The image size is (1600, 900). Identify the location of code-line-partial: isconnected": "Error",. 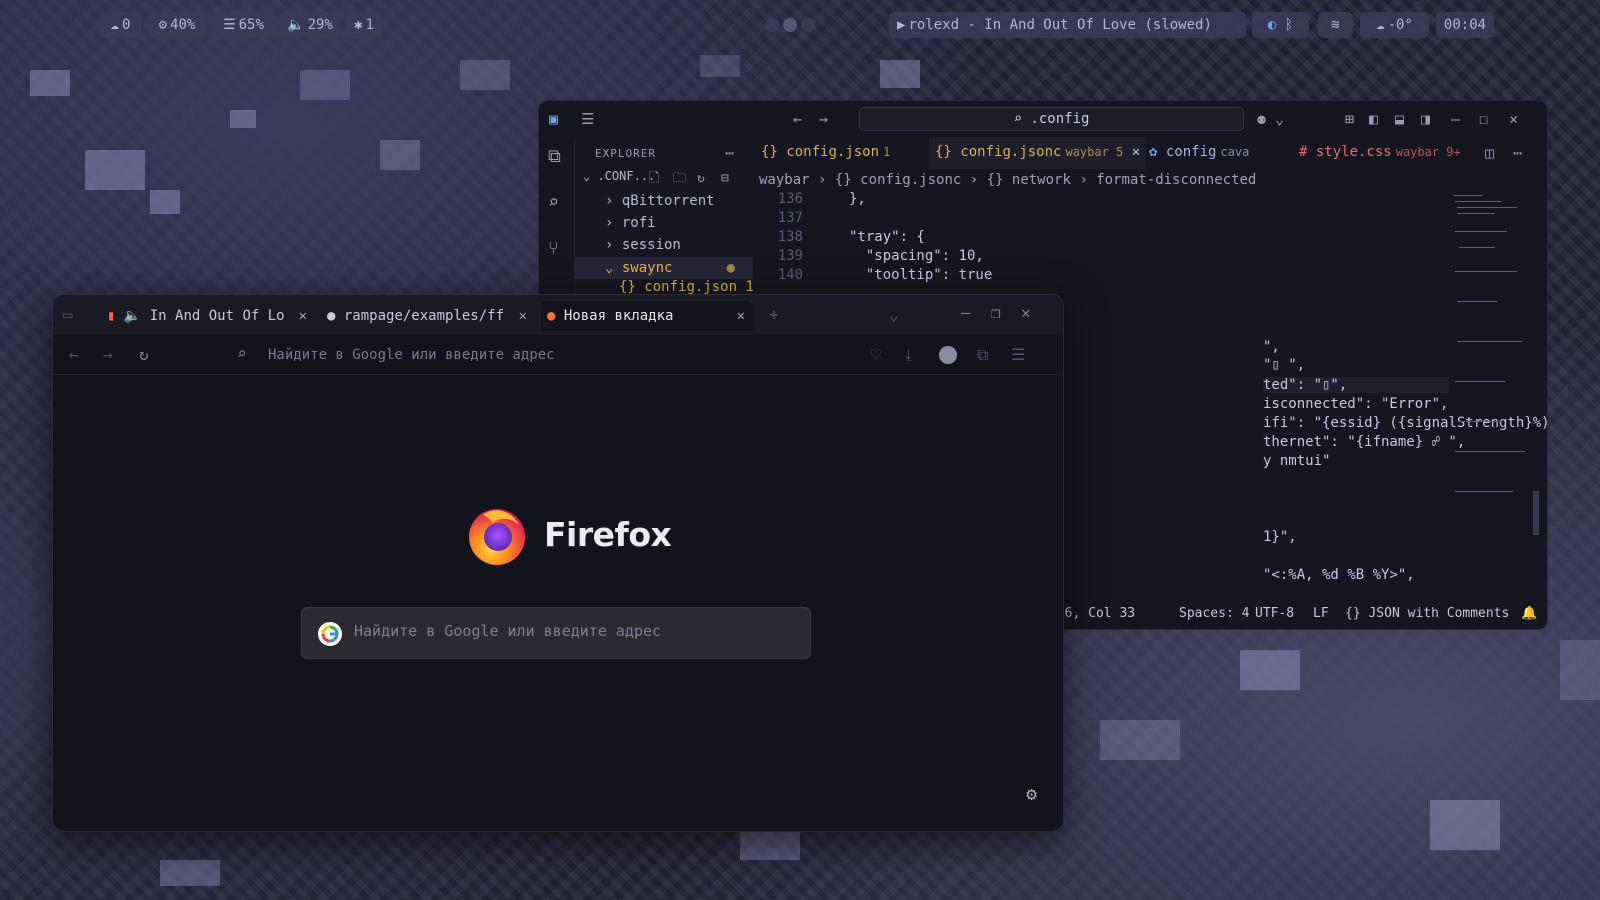
(1356, 404).